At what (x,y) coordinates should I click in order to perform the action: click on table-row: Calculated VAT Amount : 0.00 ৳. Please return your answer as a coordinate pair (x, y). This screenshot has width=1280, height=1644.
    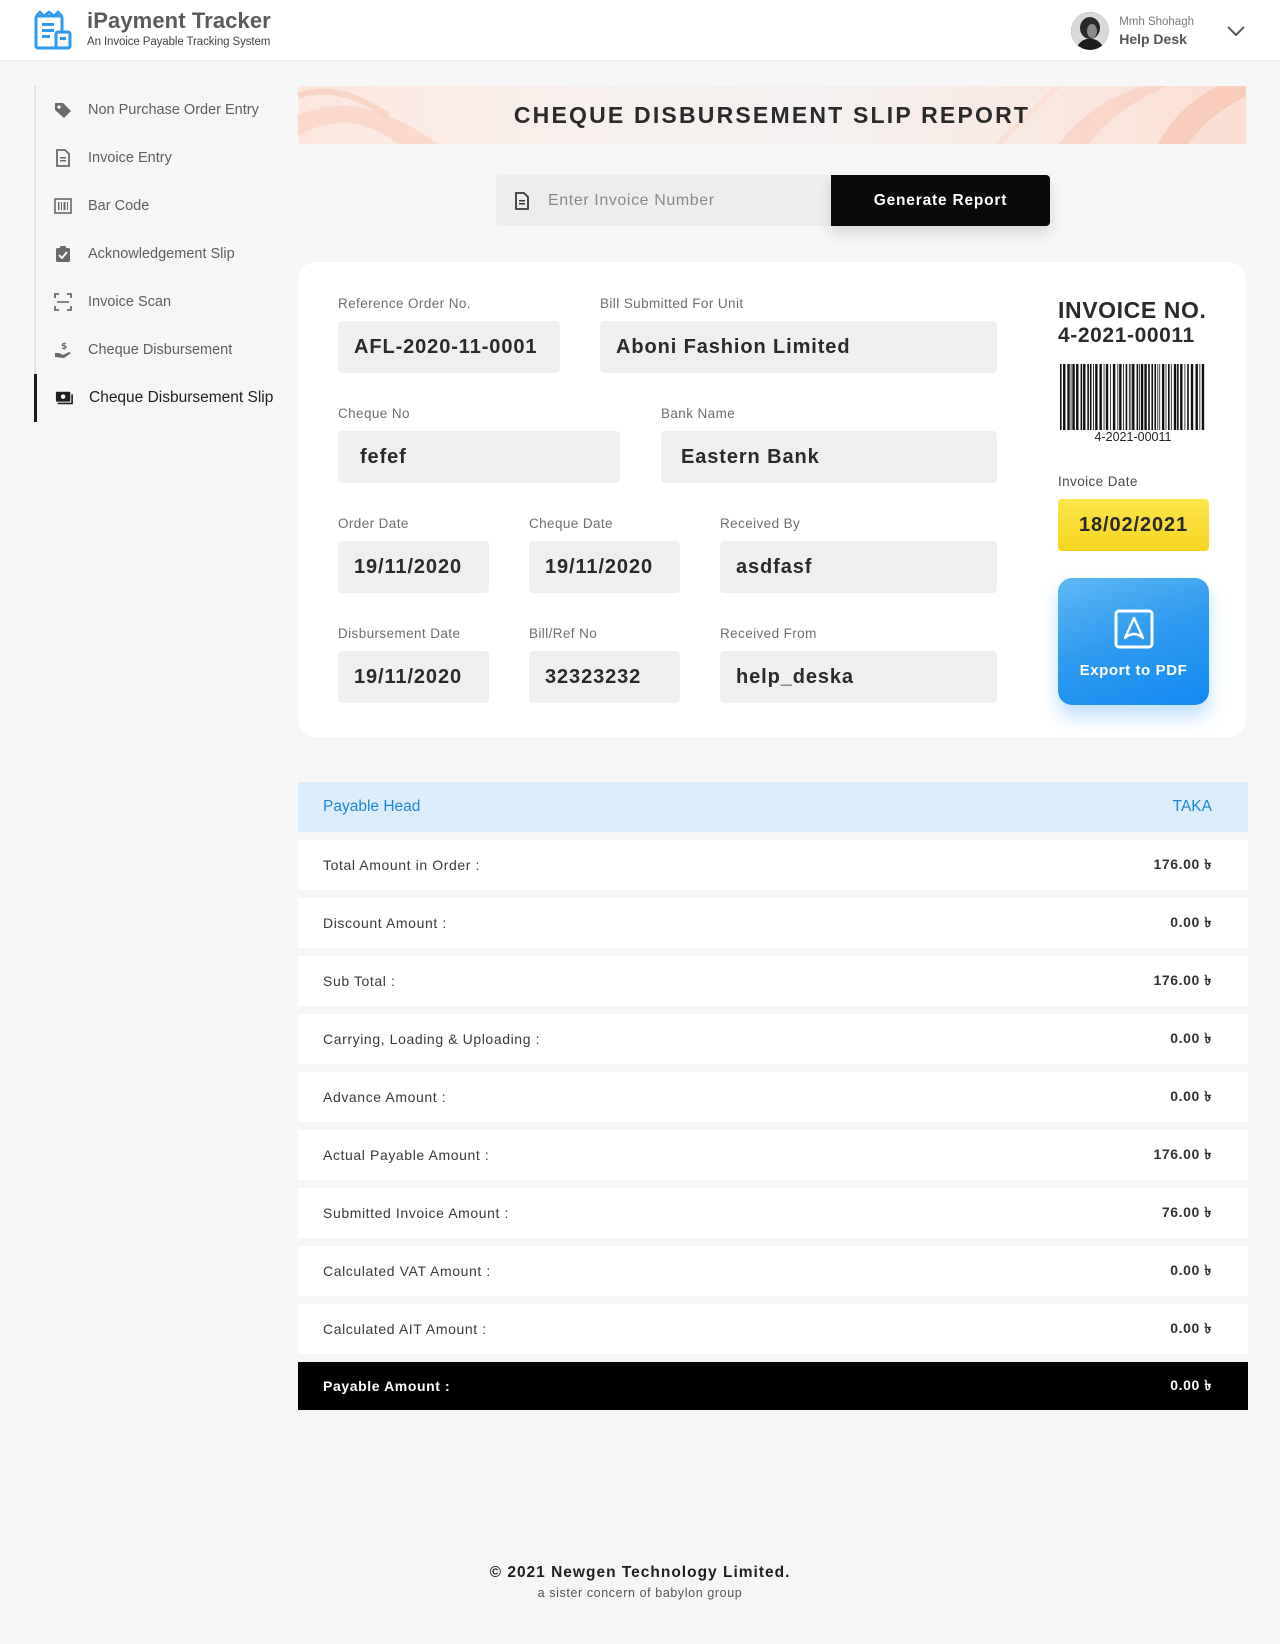
    Looking at the image, I should click on (773, 1271).